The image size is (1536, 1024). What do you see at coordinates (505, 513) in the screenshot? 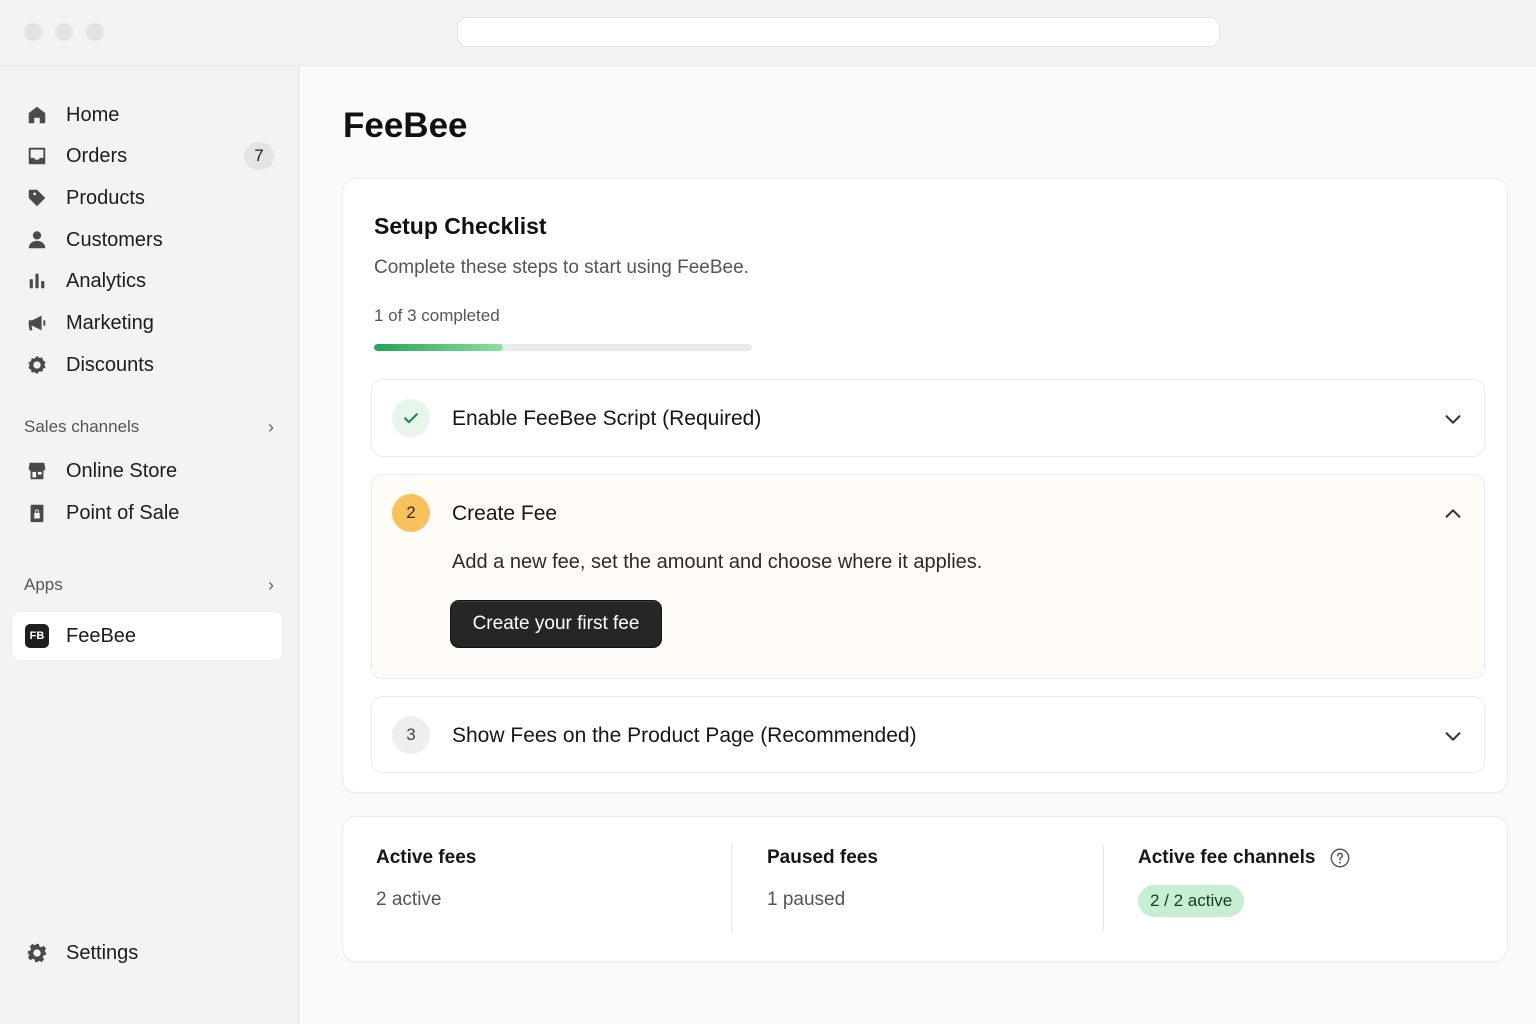
I see `step-label: Create Fee` at bounding box center [505, 513].